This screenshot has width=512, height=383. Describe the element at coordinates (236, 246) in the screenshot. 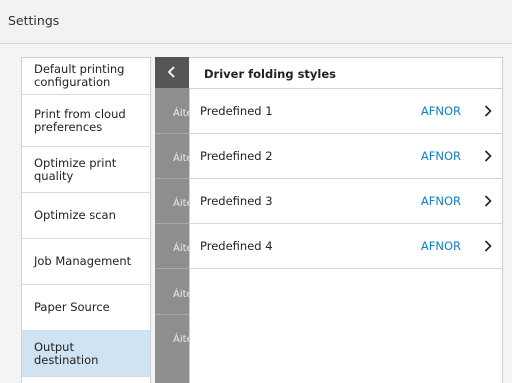

I see `row-label: Predefined 4` at that location.